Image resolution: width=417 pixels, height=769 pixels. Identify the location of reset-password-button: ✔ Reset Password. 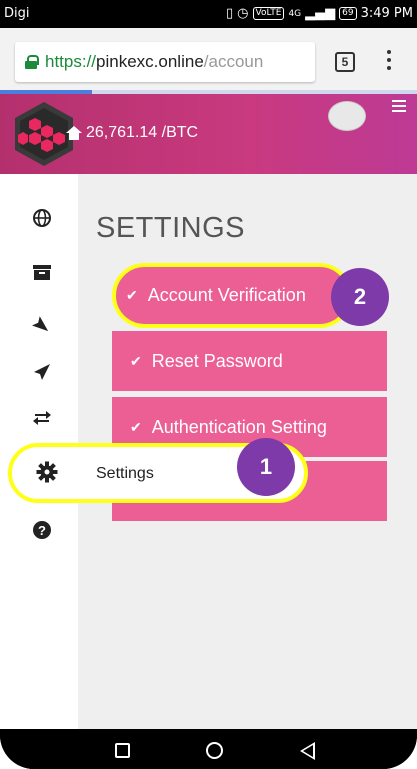
(249, 361).